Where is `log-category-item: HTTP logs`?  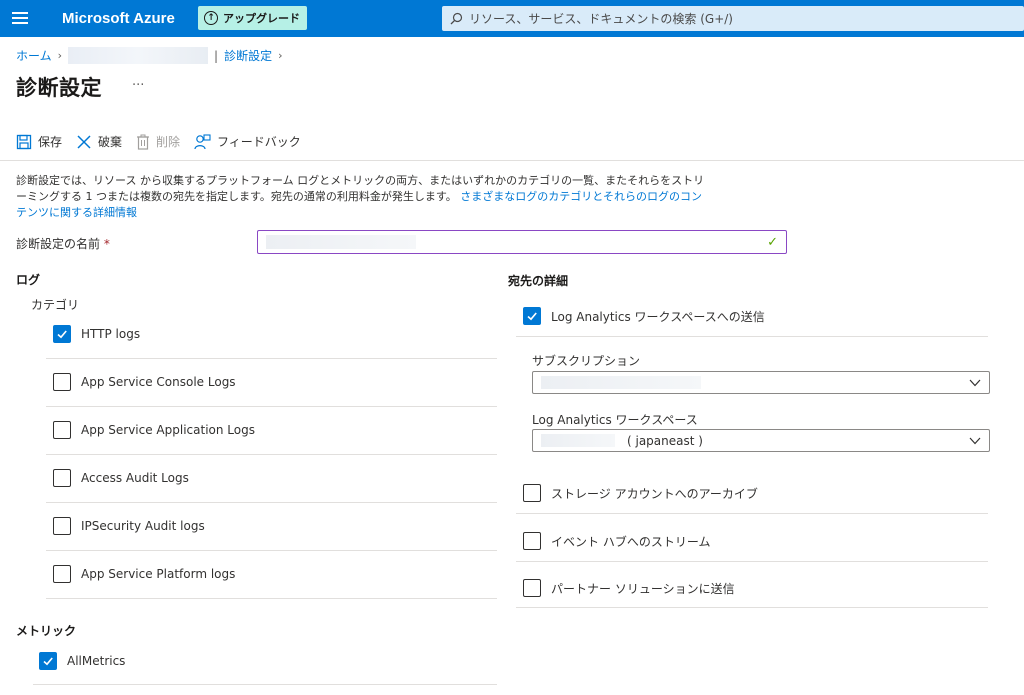 log-category-item: HTTP logs is located at coordinates (96, 334).